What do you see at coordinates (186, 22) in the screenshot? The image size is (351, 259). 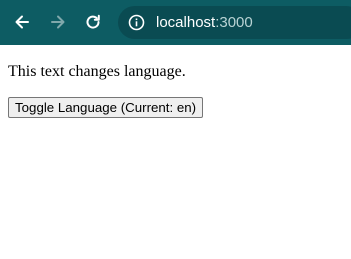 I see `address-host: localhost` at bounding box center [186, 22].